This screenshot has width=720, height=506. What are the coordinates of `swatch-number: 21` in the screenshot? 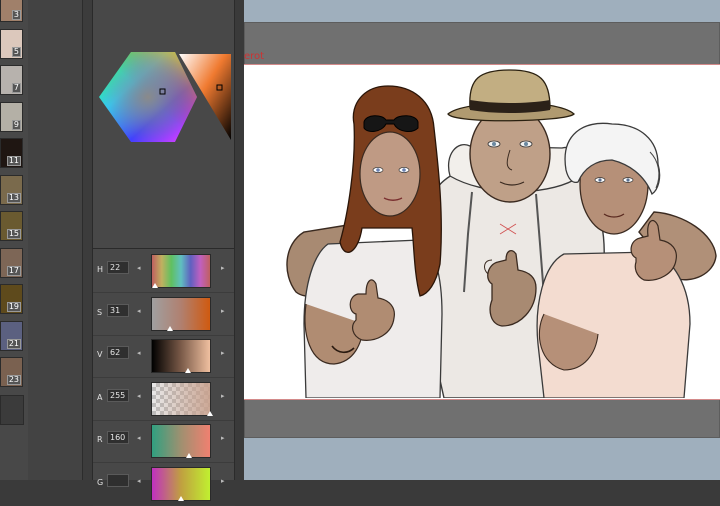 It's located at (13, 343).